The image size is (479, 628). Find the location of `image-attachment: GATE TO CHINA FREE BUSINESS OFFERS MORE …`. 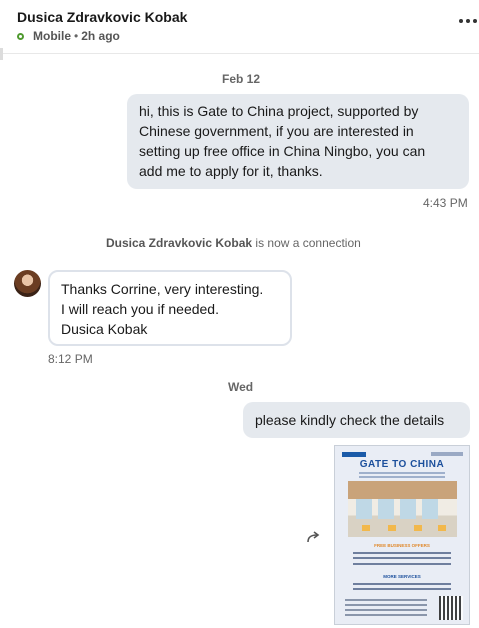

image-attachment: GATE TO CHINA FREE BUSINESS OFFERS MORE … is located at coordinates (402, 535).